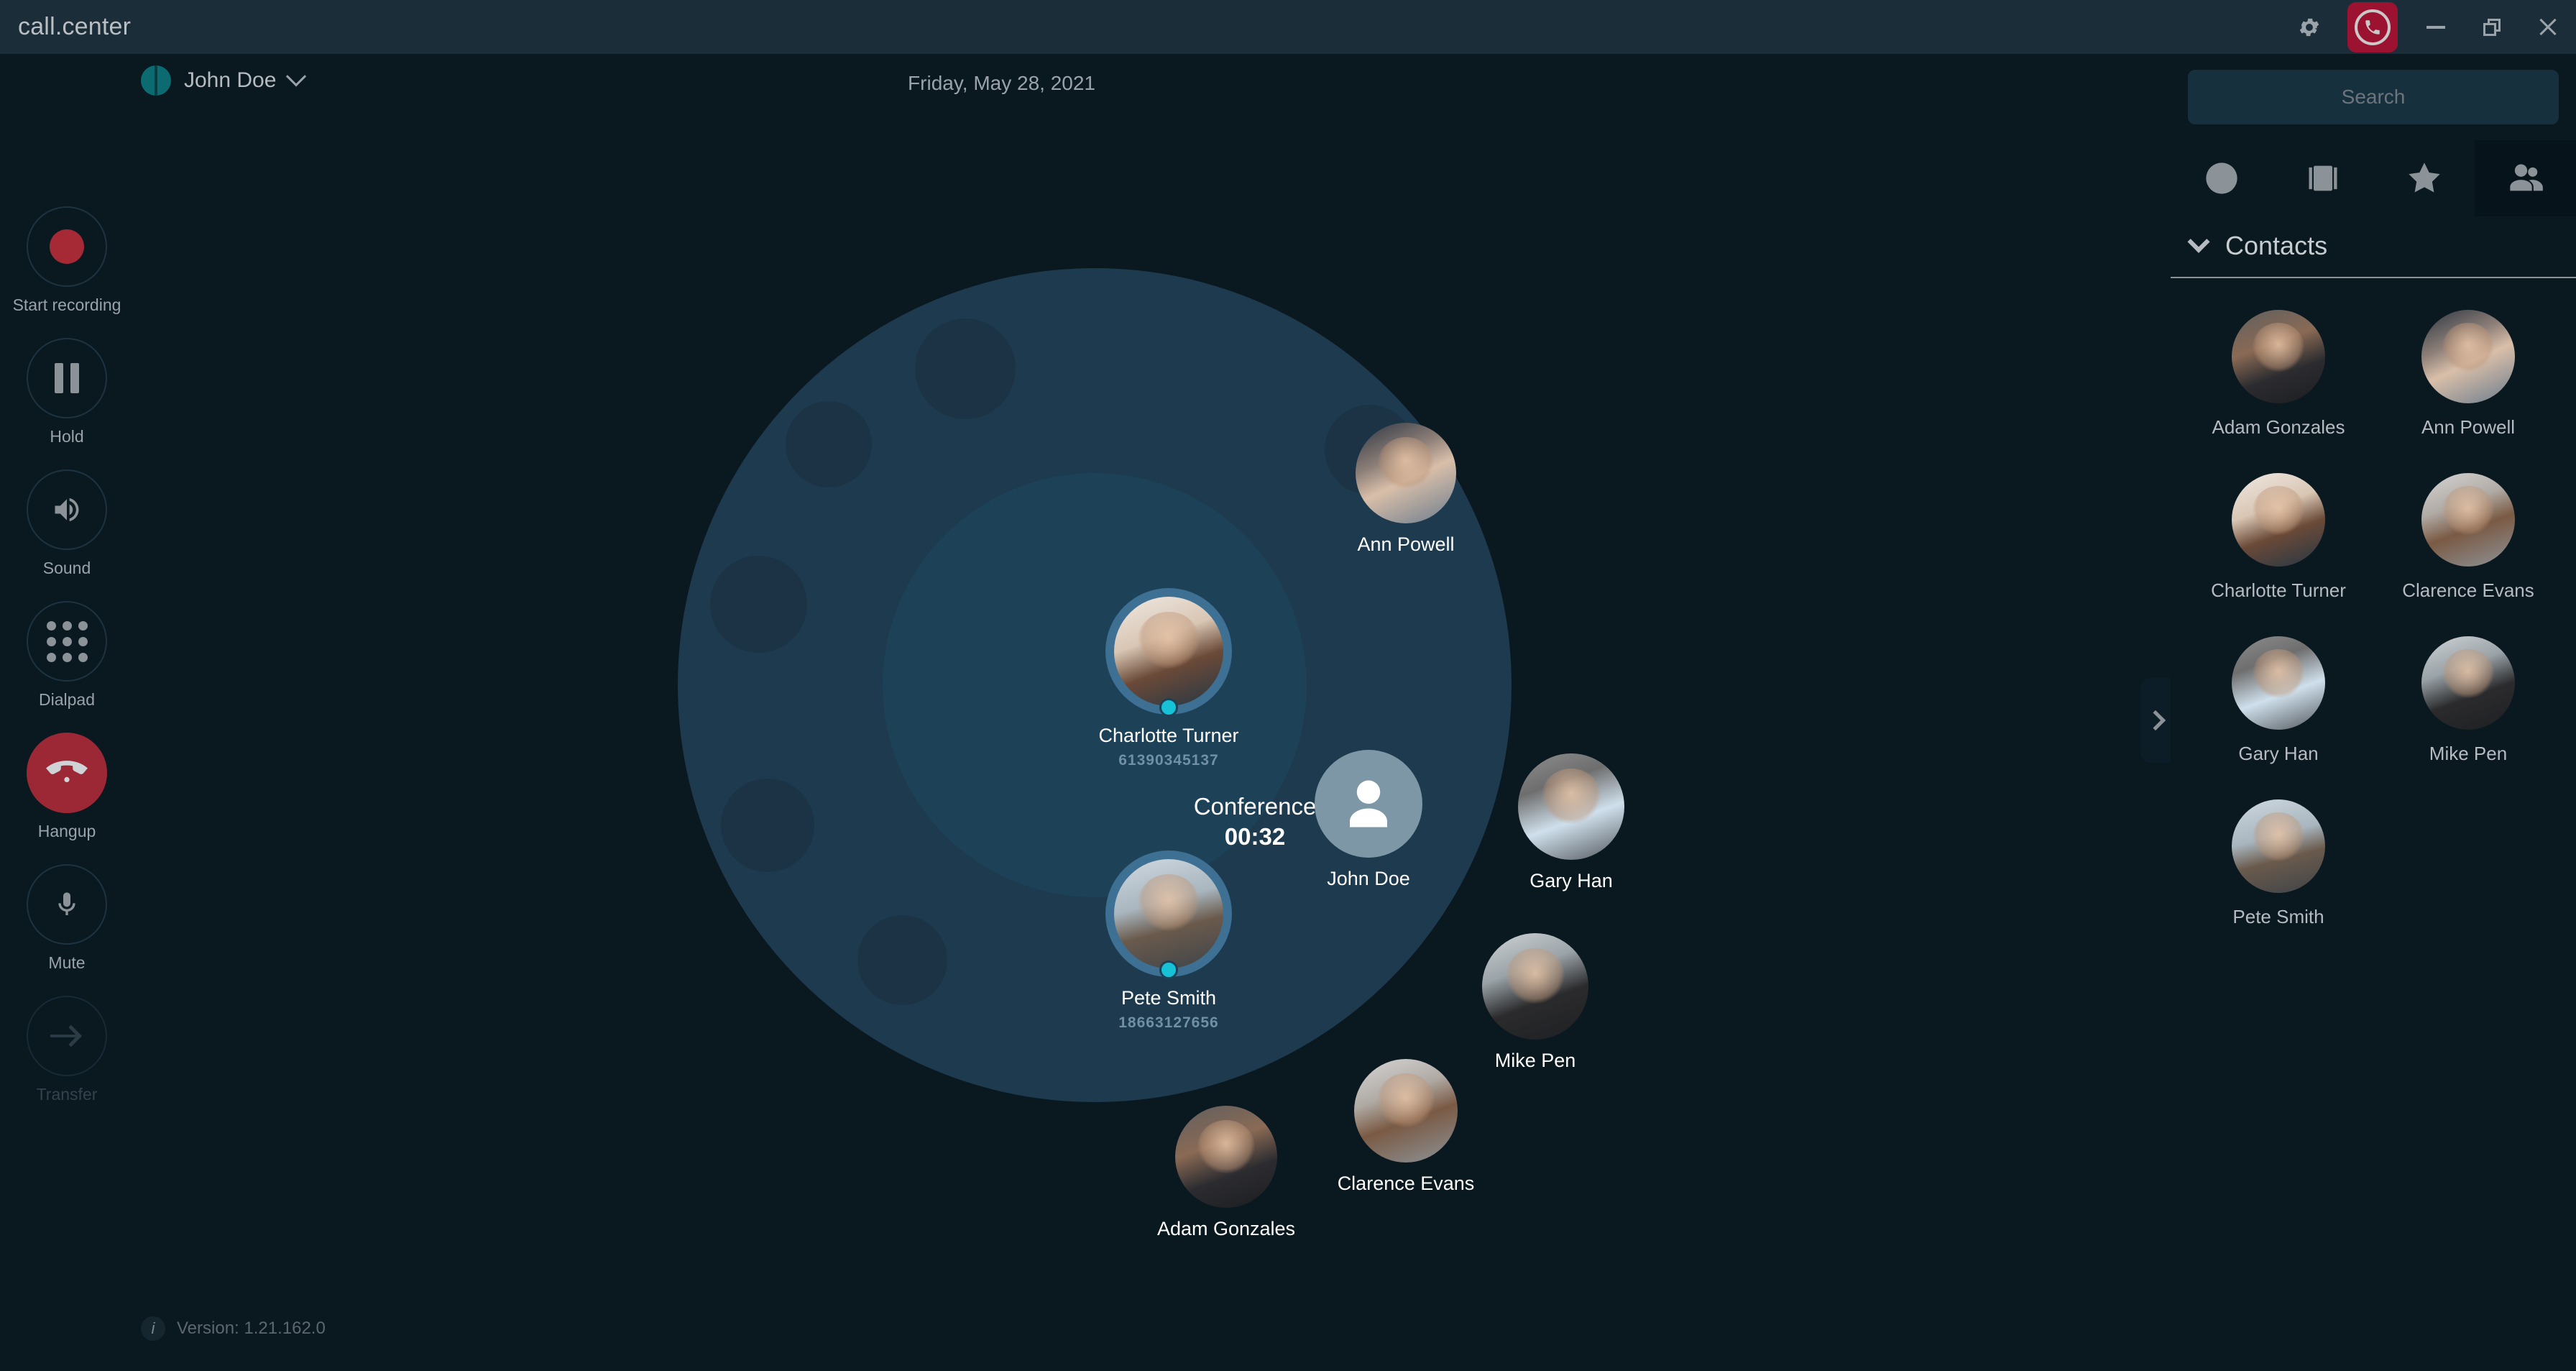 This screenshot has height=1371, width=2576. I want to click on close-button, so click(2548, 27).